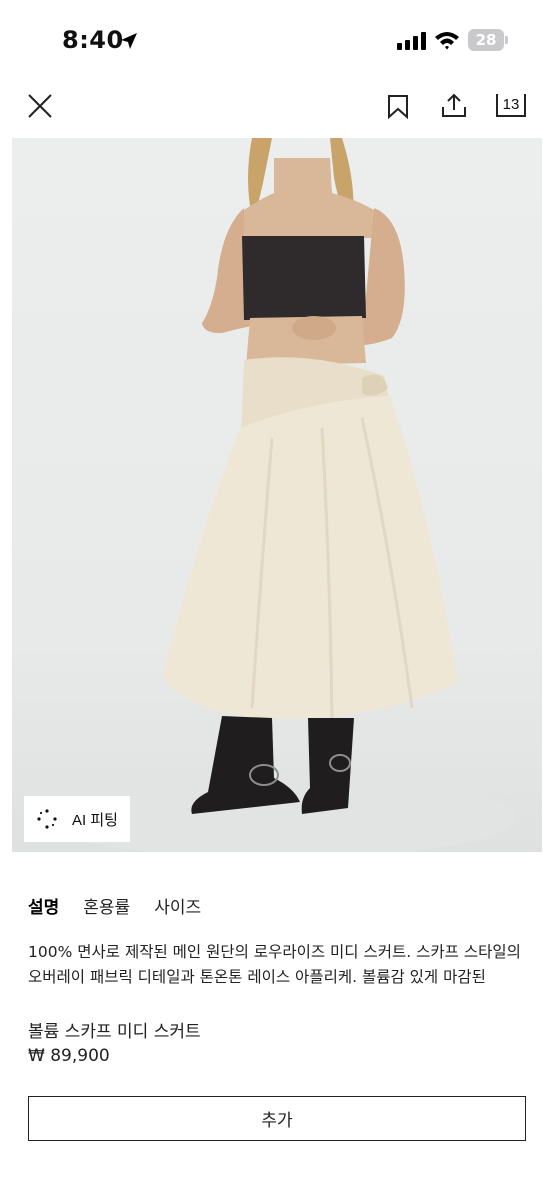 The height and width of the screenshot is (1200, 554). What do you see at coordinates (411, 41) in the screenshot?
I see `cellular-signal-icon` at bounding box center [411, 41].